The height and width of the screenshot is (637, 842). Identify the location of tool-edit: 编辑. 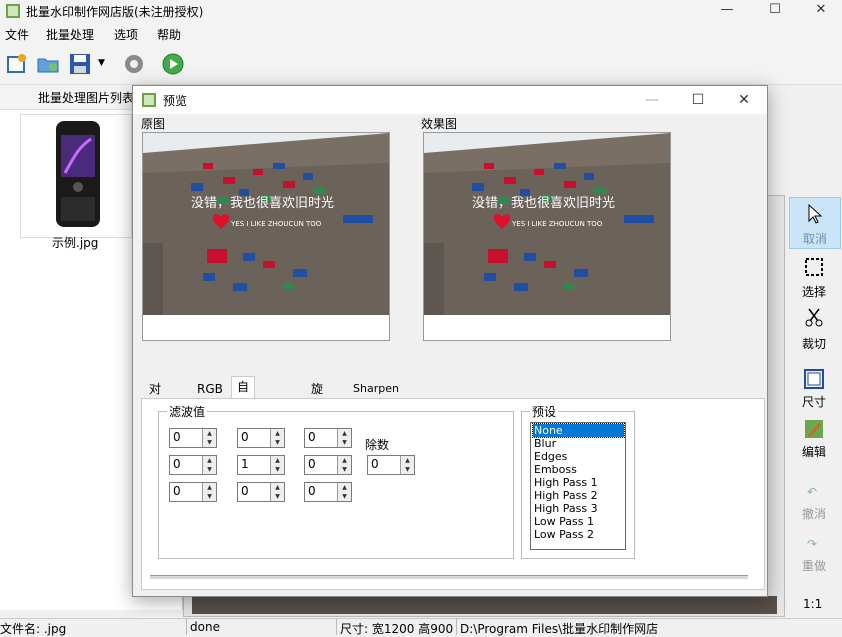
(814, 444).